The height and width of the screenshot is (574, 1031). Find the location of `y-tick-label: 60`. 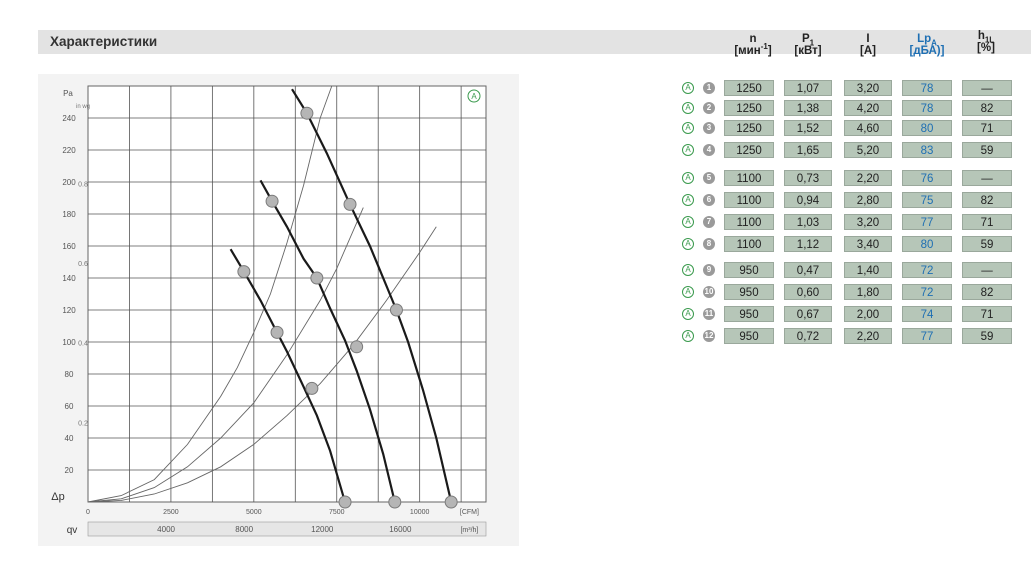

y-tick-label: 60 is located at coordinates (69, 406).